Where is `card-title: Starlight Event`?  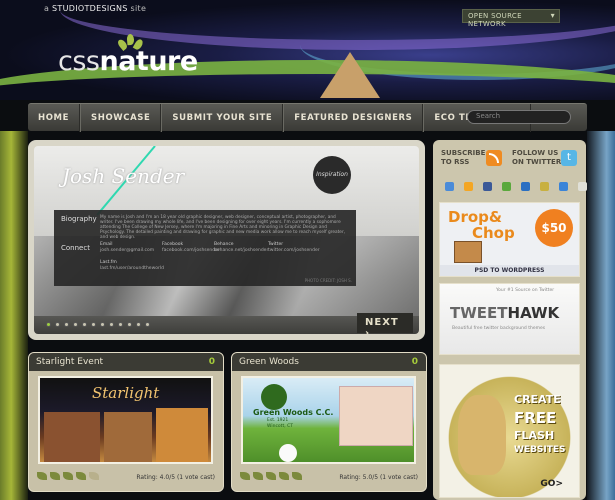
card-title: Starlight Event is located at coordinates (69, 362).